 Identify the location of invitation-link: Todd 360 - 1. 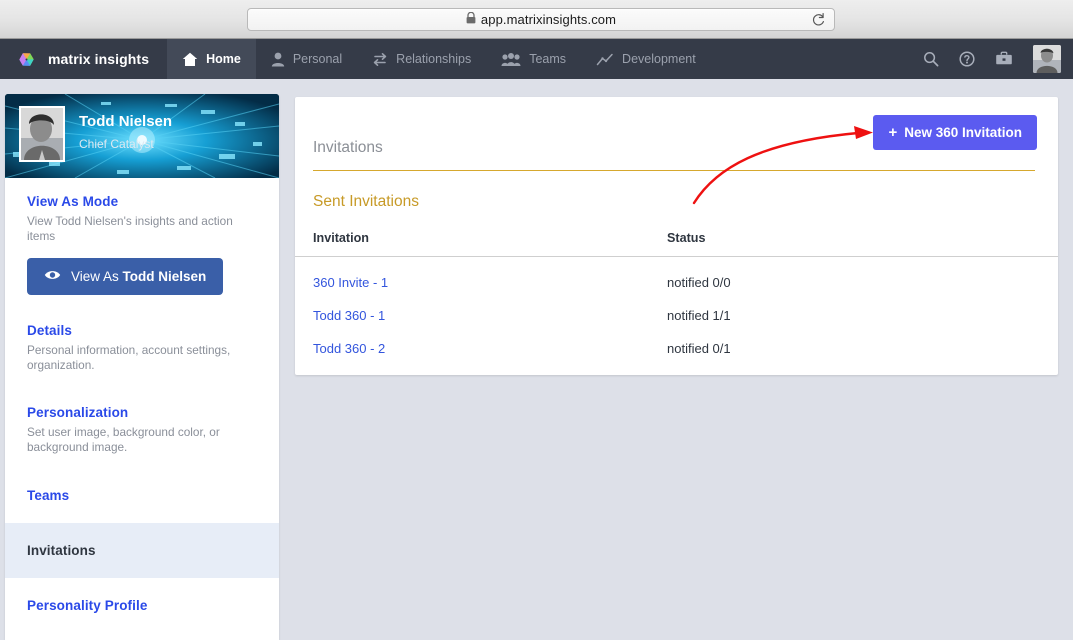
(349, 315).